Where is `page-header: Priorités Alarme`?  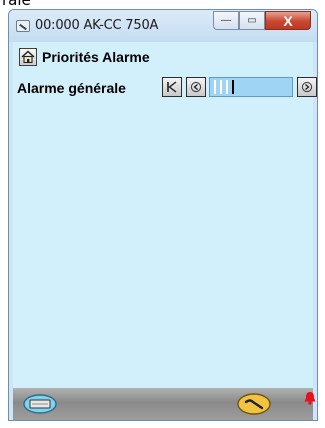
page-header: Priorités Alarme is located at coordinates (84, 57).